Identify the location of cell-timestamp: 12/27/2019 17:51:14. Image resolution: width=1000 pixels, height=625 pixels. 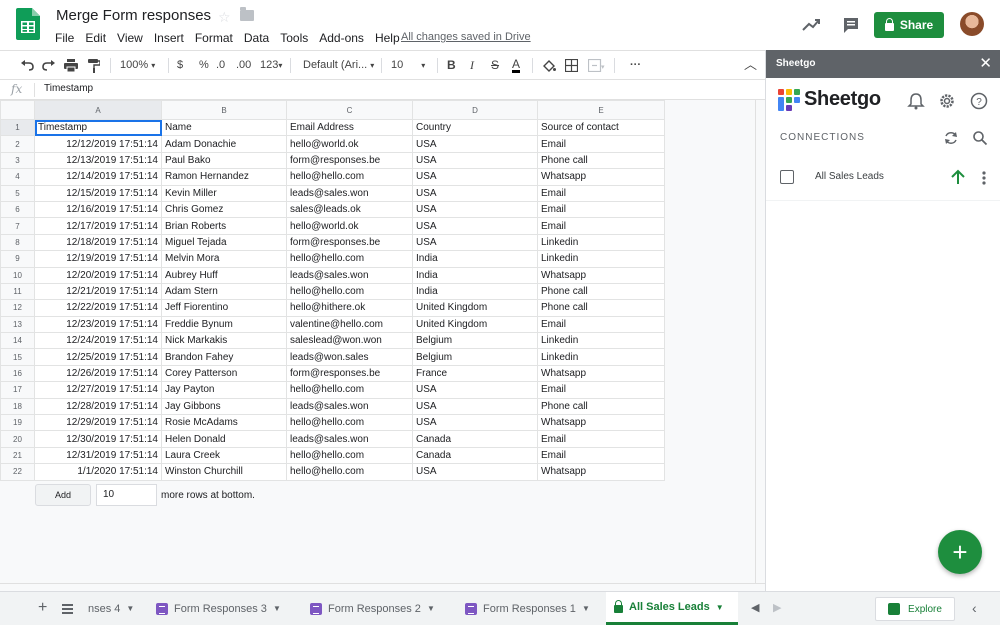
(98, 390).